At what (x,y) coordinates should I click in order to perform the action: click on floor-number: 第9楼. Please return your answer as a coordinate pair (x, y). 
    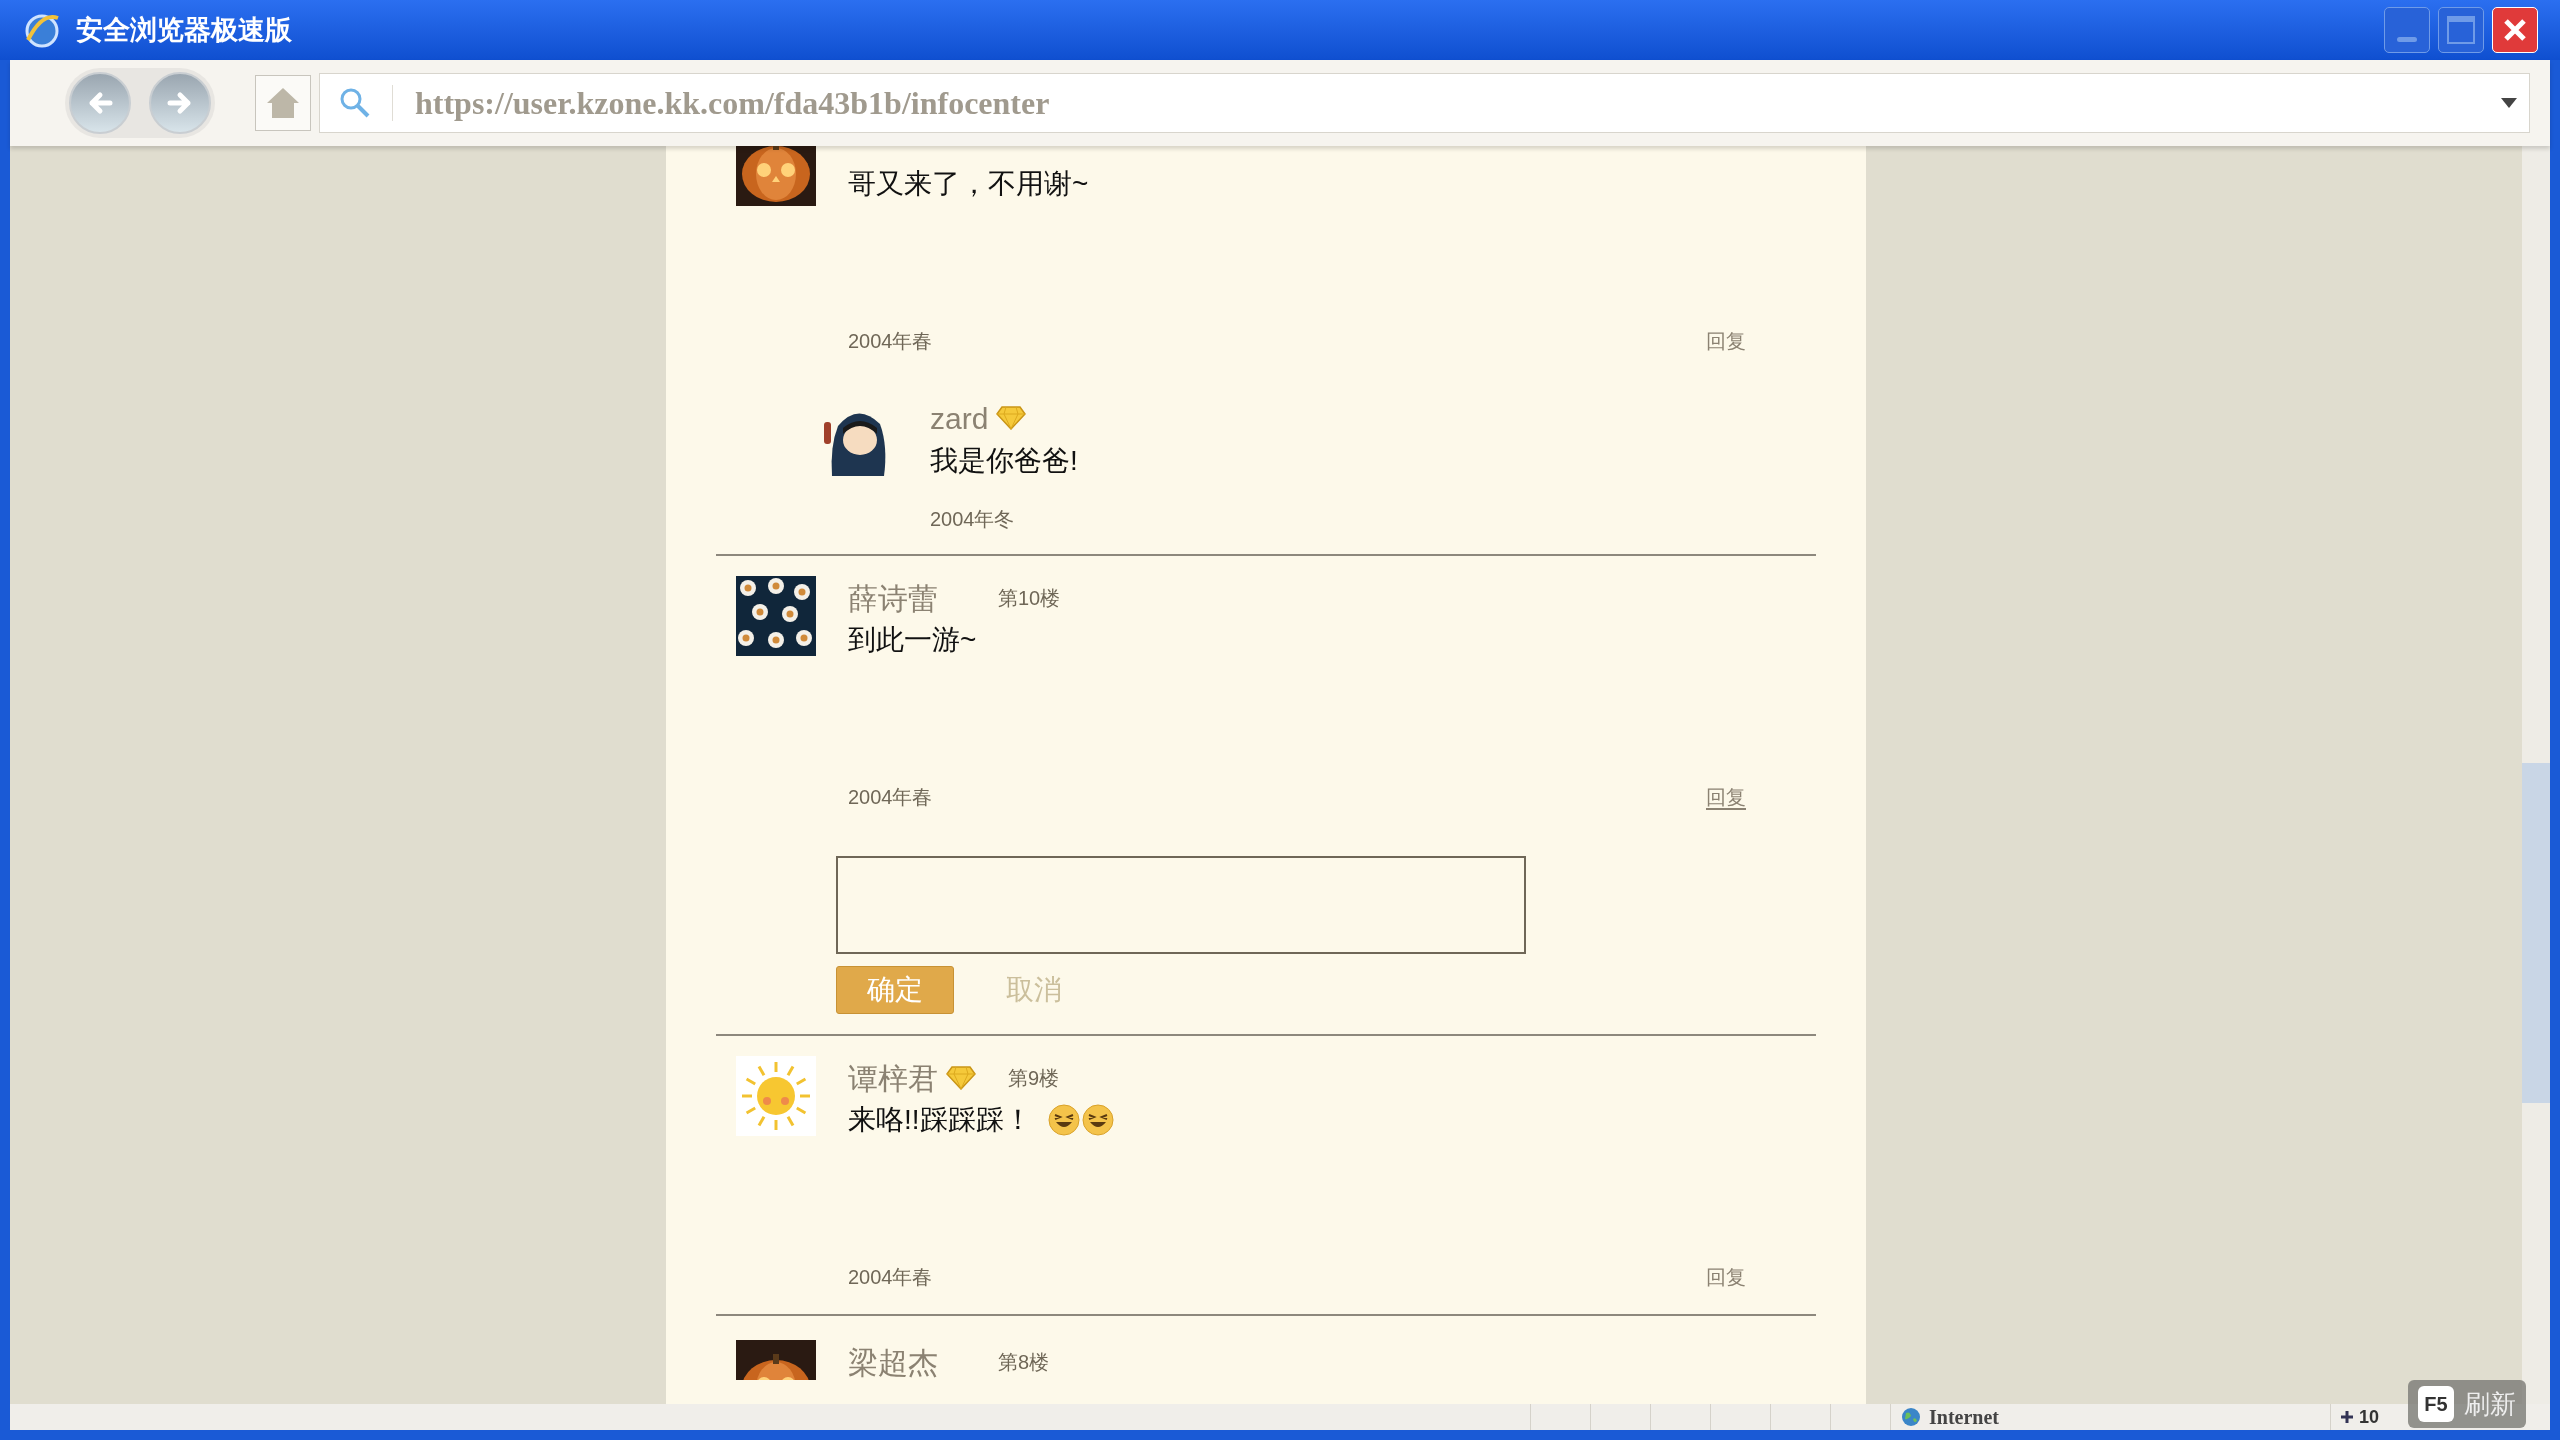
    Looking at the image, I should click on (1034, 1078).